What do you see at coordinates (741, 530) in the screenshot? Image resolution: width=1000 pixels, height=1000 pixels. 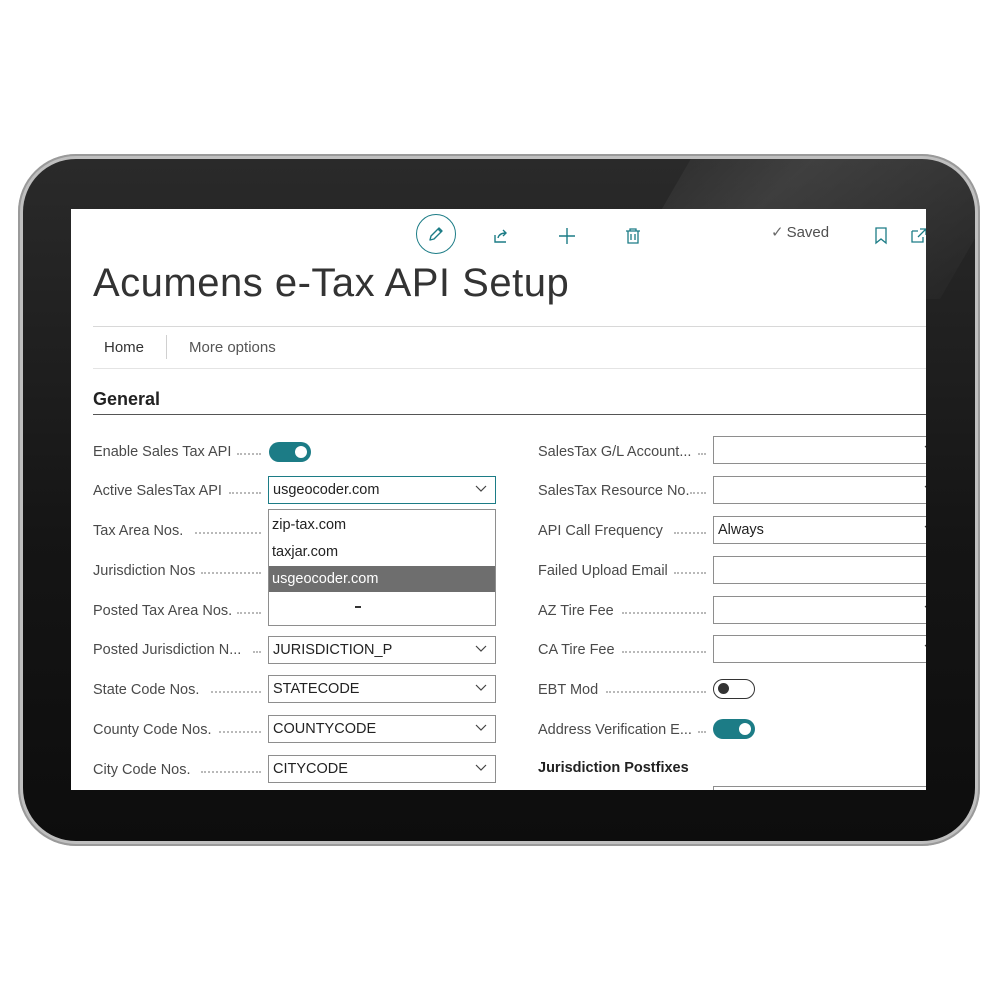 I see `api-call-frequency-value: Always` at bounding box center [741, 530].